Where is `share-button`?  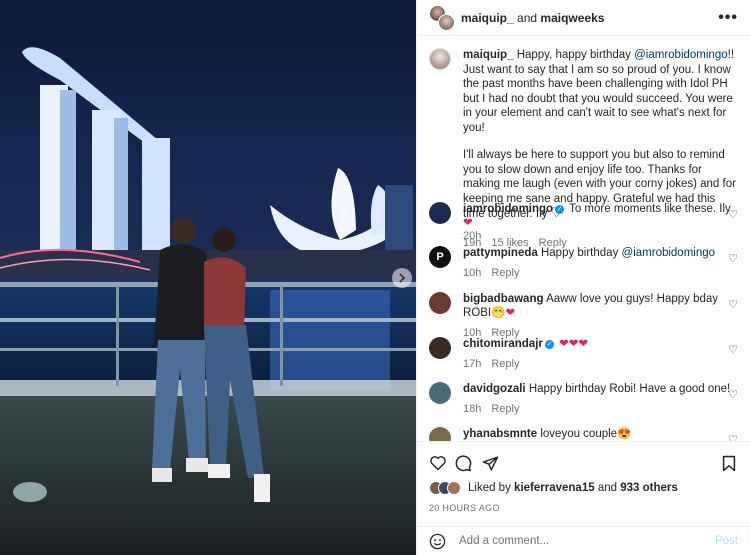
share-button is located at coordinates (490, 463).